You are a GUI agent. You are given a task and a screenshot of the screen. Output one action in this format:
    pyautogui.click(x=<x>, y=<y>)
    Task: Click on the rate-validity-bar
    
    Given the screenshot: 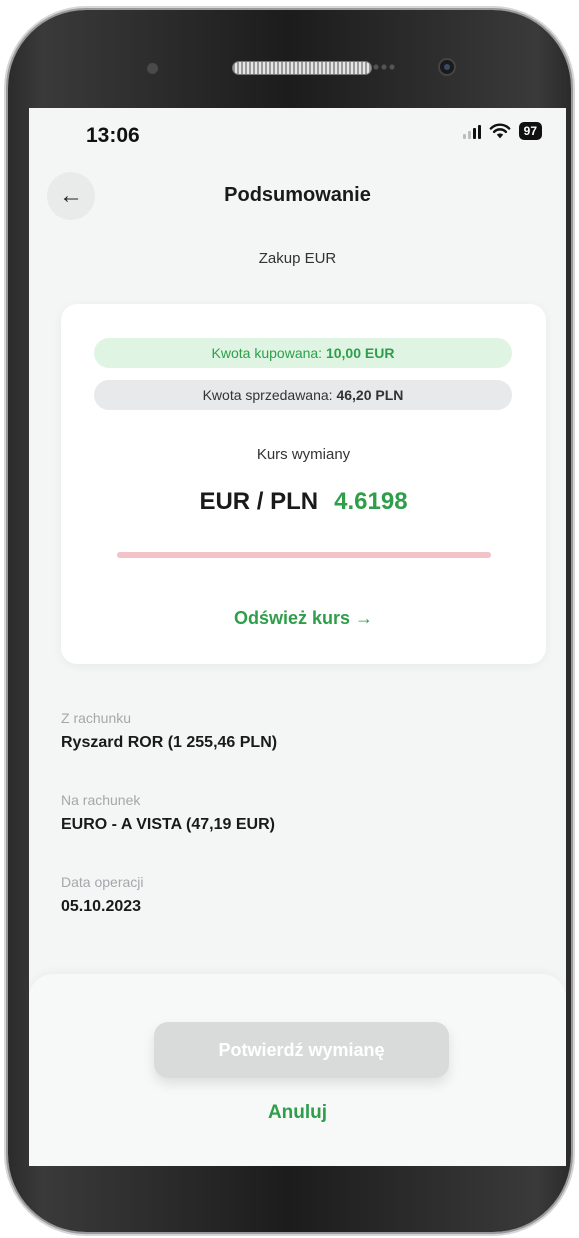 What is the action you would take?
    pyautogui.click(x=304, y=555)
    